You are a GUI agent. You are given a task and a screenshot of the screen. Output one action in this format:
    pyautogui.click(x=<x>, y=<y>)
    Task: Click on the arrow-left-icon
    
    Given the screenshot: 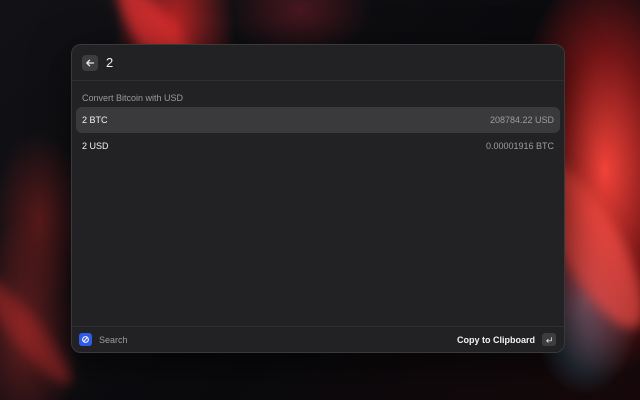 What is the action you would take?
    pyautogui.click(x=90, y=62)
    